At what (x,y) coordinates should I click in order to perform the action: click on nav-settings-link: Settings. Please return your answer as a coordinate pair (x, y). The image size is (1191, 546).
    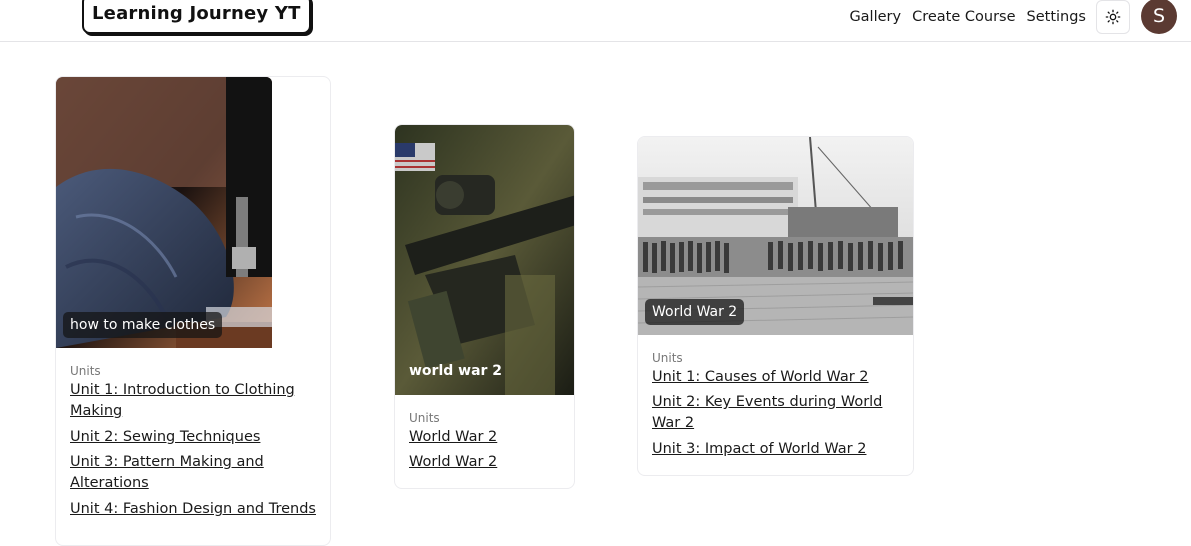
    Looking at the image, I should click on (1056, 17).